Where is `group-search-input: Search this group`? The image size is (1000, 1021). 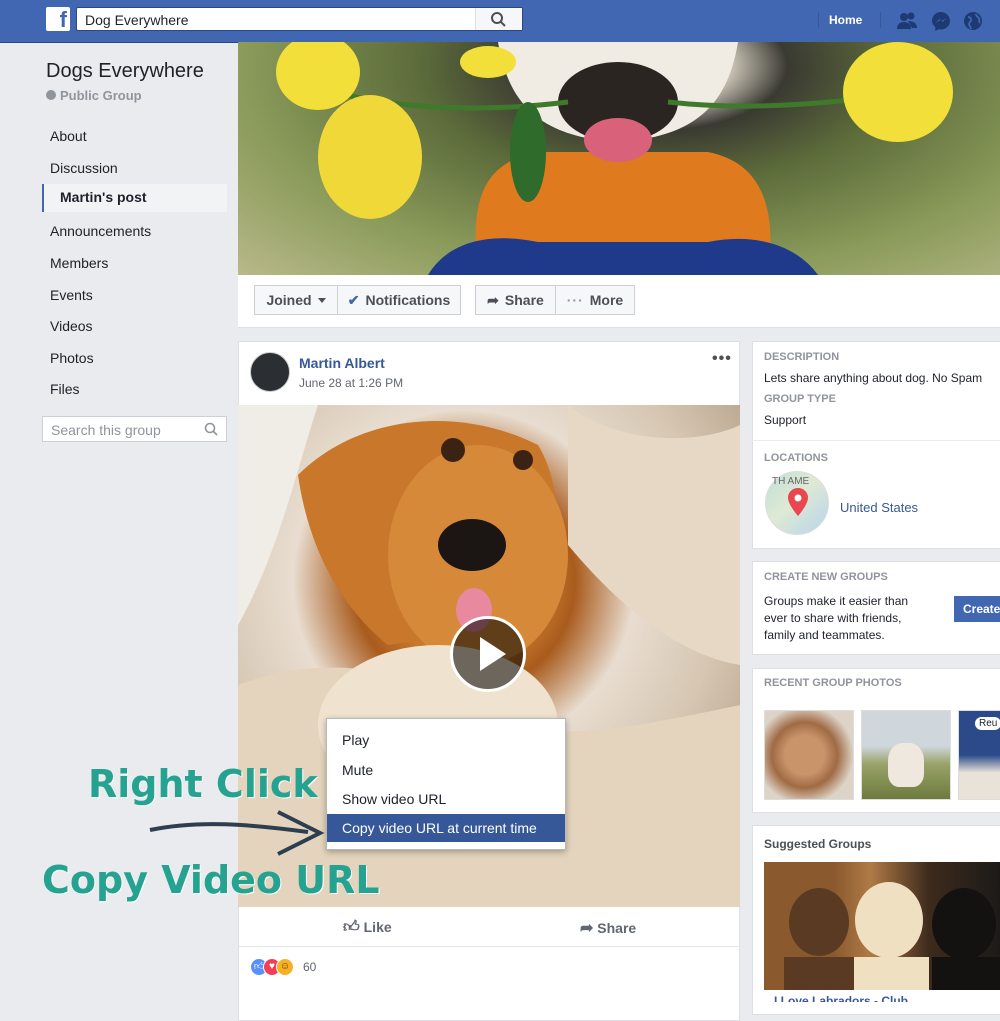 group-search-input: Search this group is located at coordinates (134, 429).